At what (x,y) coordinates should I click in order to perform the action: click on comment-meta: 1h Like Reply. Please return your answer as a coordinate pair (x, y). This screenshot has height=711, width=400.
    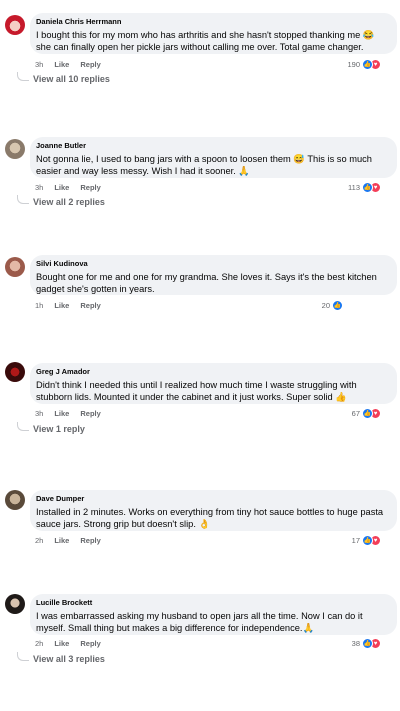
    Looking at the image, I should click on (68, 305).